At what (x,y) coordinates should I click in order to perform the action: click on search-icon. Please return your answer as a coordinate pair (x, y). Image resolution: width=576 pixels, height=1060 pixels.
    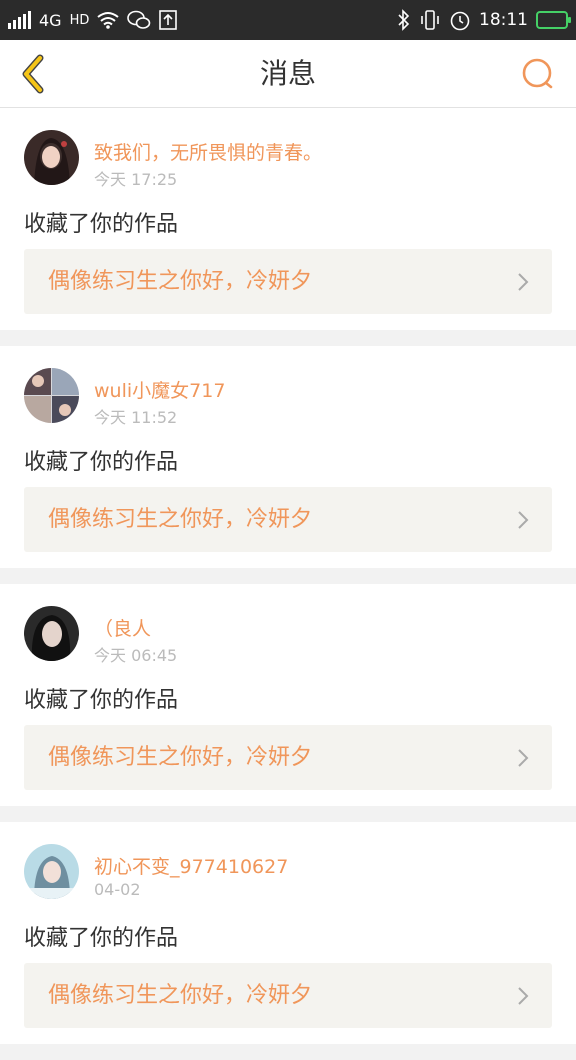
    Looking at the image, I should click on (537, 73).